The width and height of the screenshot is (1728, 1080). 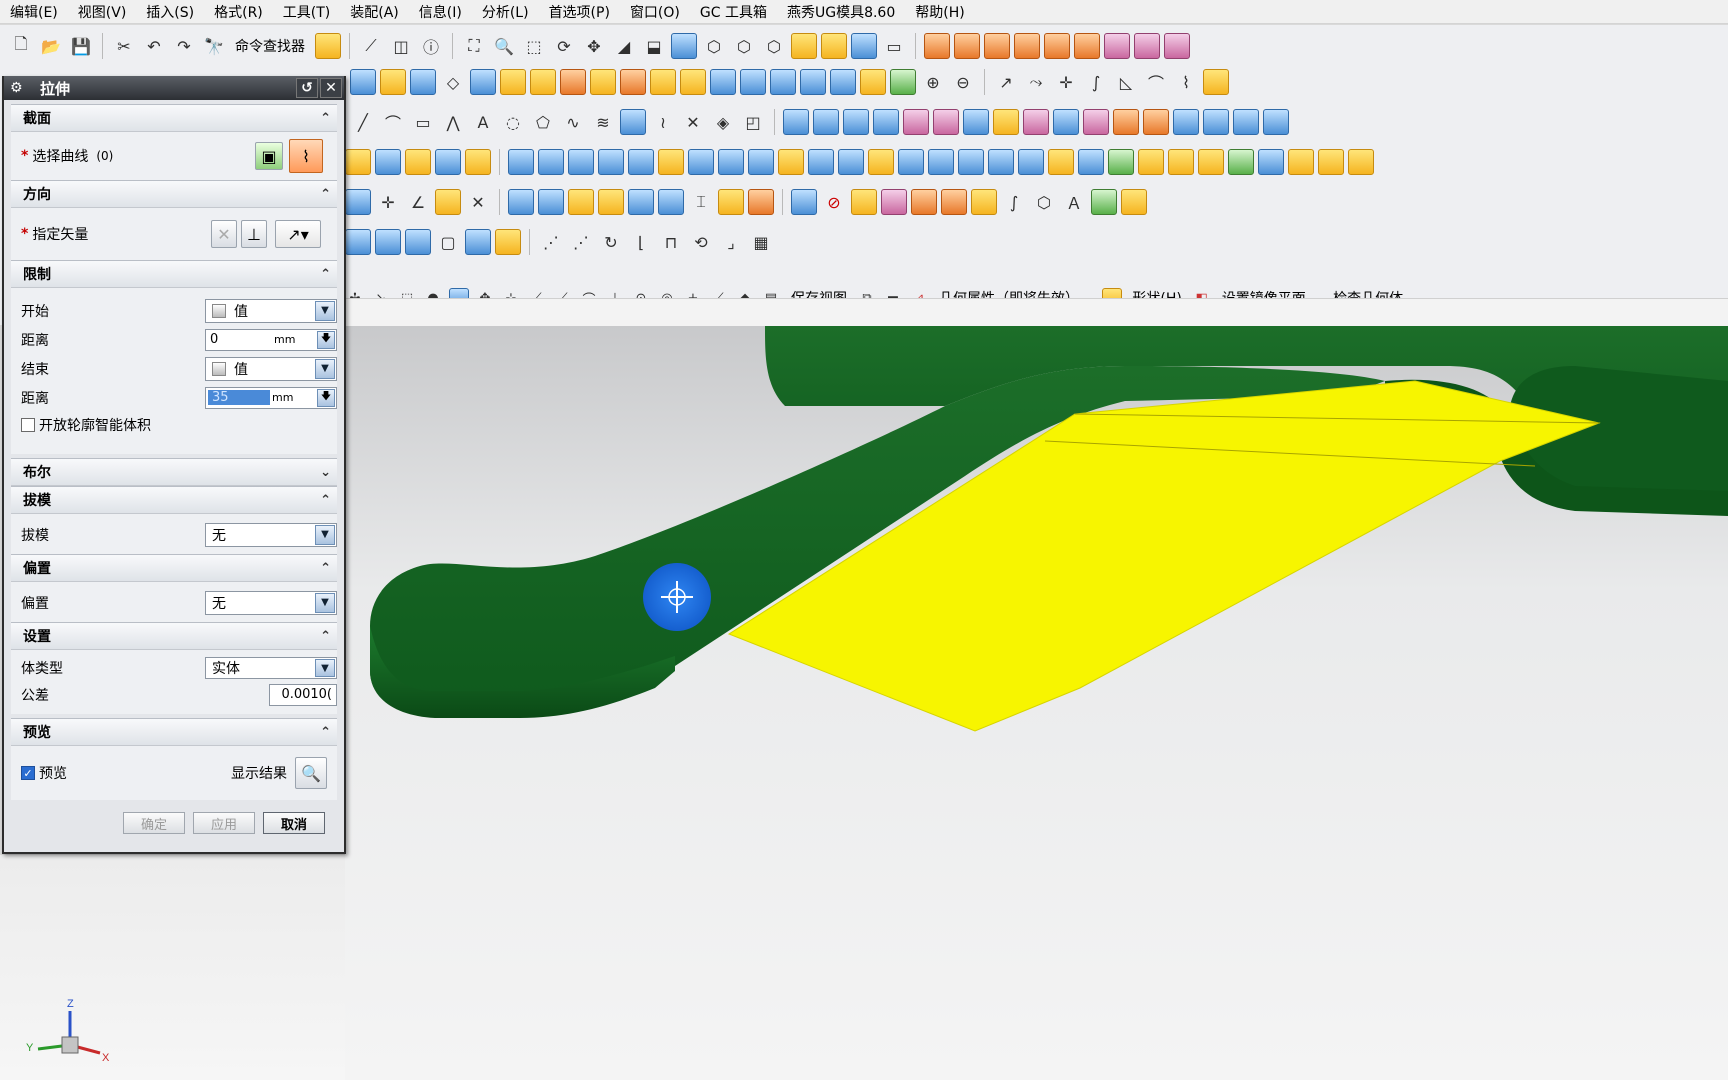 What do you see at coordinates (946, 122) in the screenshot?
I see `surface-tool-6-icon` at bounding box center [946, 122].